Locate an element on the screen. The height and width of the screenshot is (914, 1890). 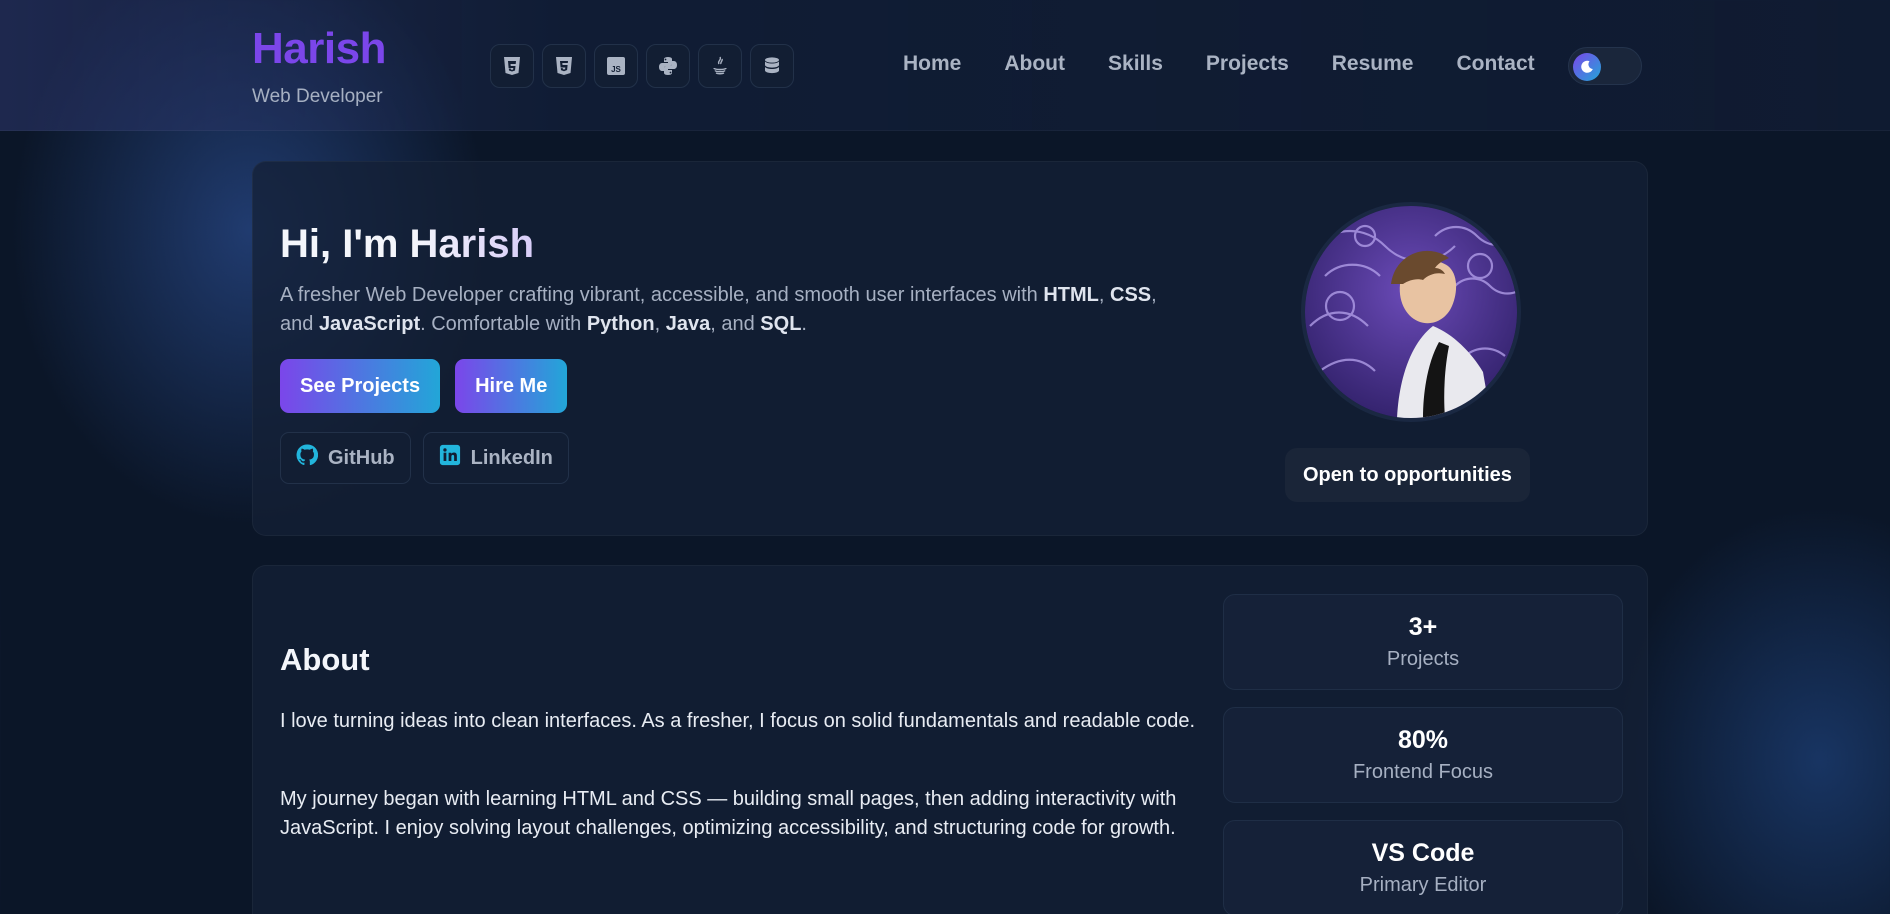
hero-title: Hi, I'm Harish is located at coordinates (407, 244).